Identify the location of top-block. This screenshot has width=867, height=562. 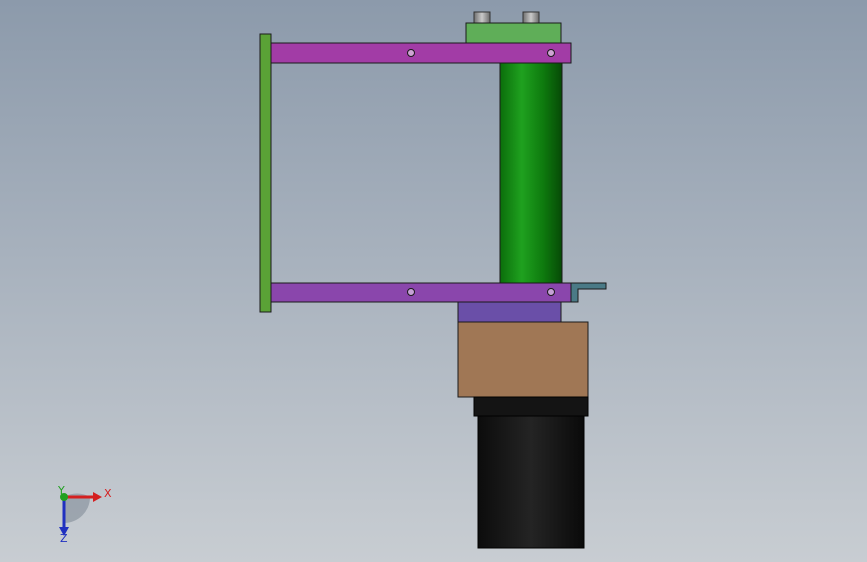
(513, 33).